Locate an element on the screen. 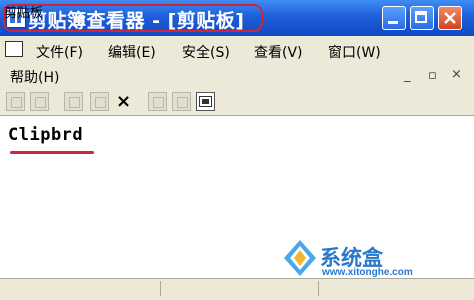 This screenshot has width=474, height=300. title-bar: 剪贴簿查看器 - [剪贴板] is located at coordinates (237, 18).